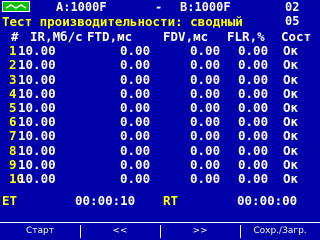 The height and width of the screenshot is (240, 320). What do you see at coordinates (267, 200) in the screenshot?
I see `rt-value: 00:00:00` at bounding box center [267, 200].